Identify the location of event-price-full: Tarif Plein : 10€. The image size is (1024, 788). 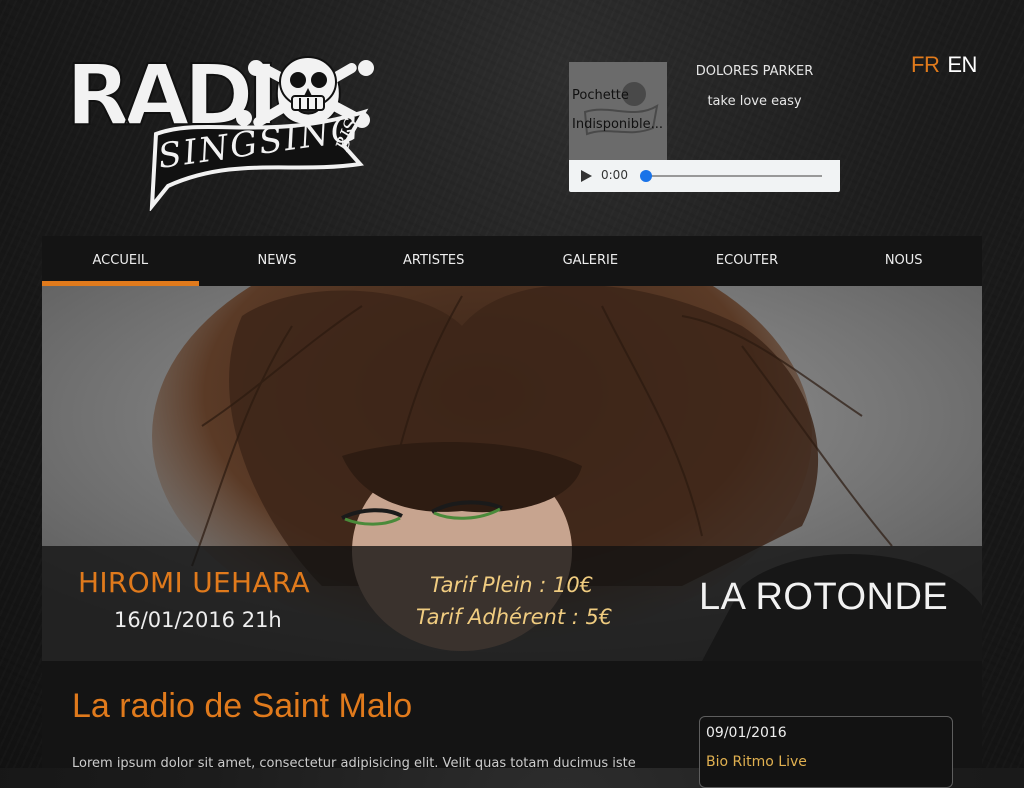
(512, 585).